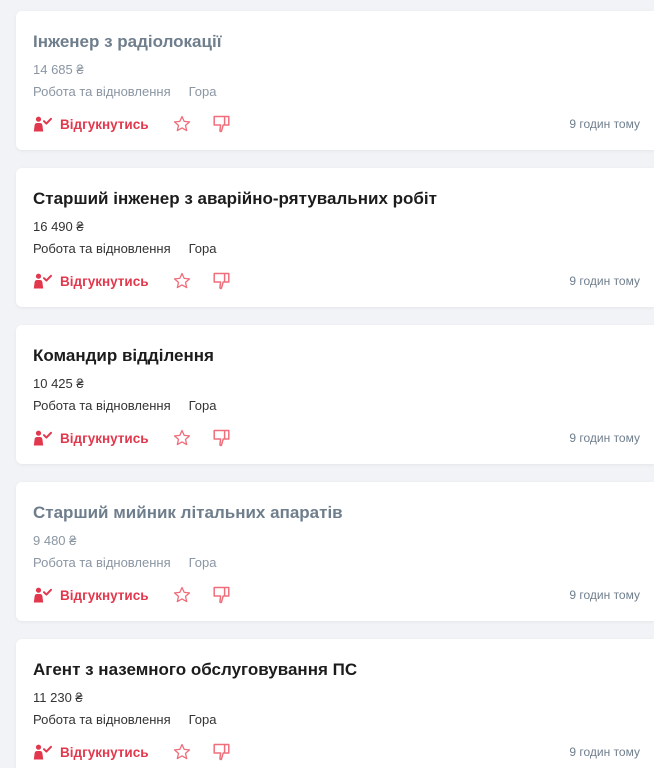 This screenshot has height=768, width=654. I want to click on job-salary: 9 480 ₴, so click(55, 540).